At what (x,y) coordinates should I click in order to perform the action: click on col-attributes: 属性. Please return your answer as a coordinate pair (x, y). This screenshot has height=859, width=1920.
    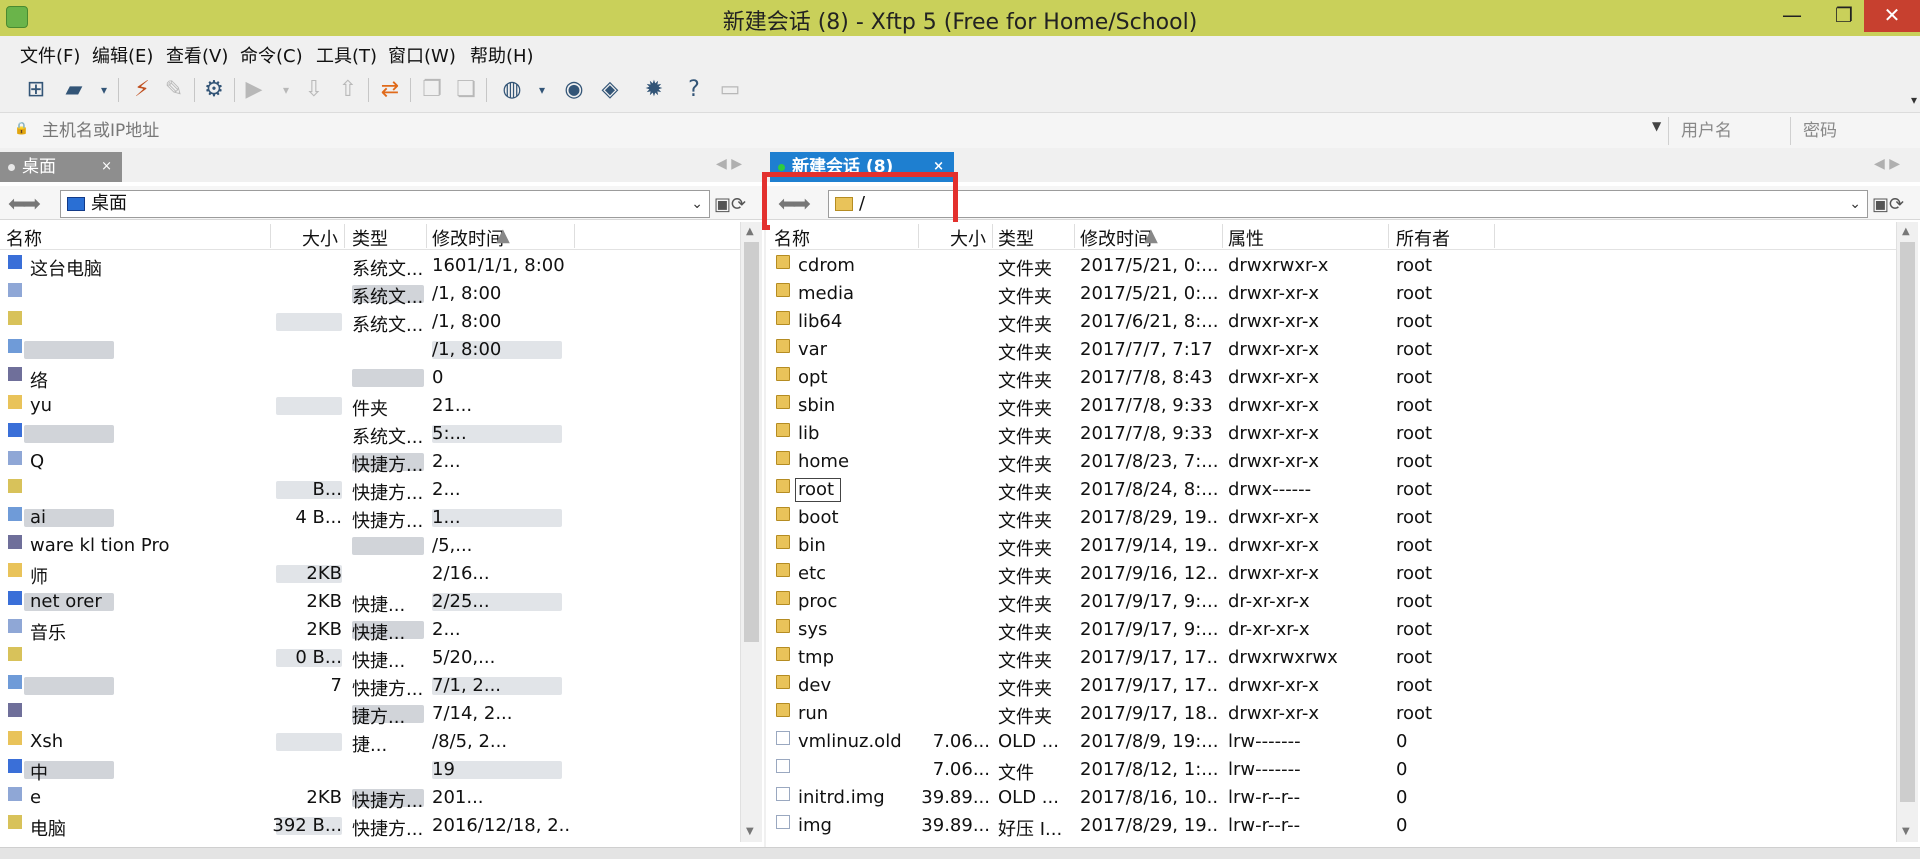
    Looking at the image, I should click on (1246, 238).